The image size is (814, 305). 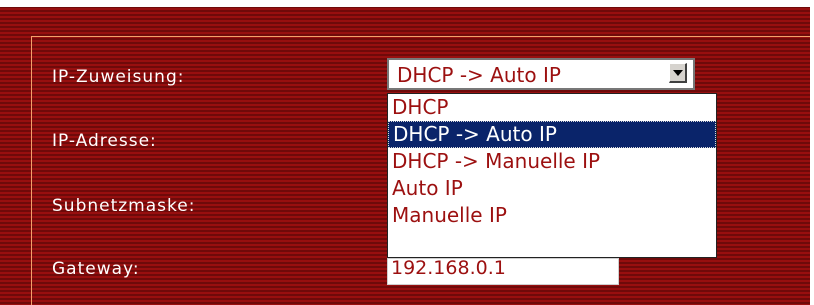 I want to click on ip-assignment-selected-value: DHCP -> Auto IP, so click(x=479, y=75).